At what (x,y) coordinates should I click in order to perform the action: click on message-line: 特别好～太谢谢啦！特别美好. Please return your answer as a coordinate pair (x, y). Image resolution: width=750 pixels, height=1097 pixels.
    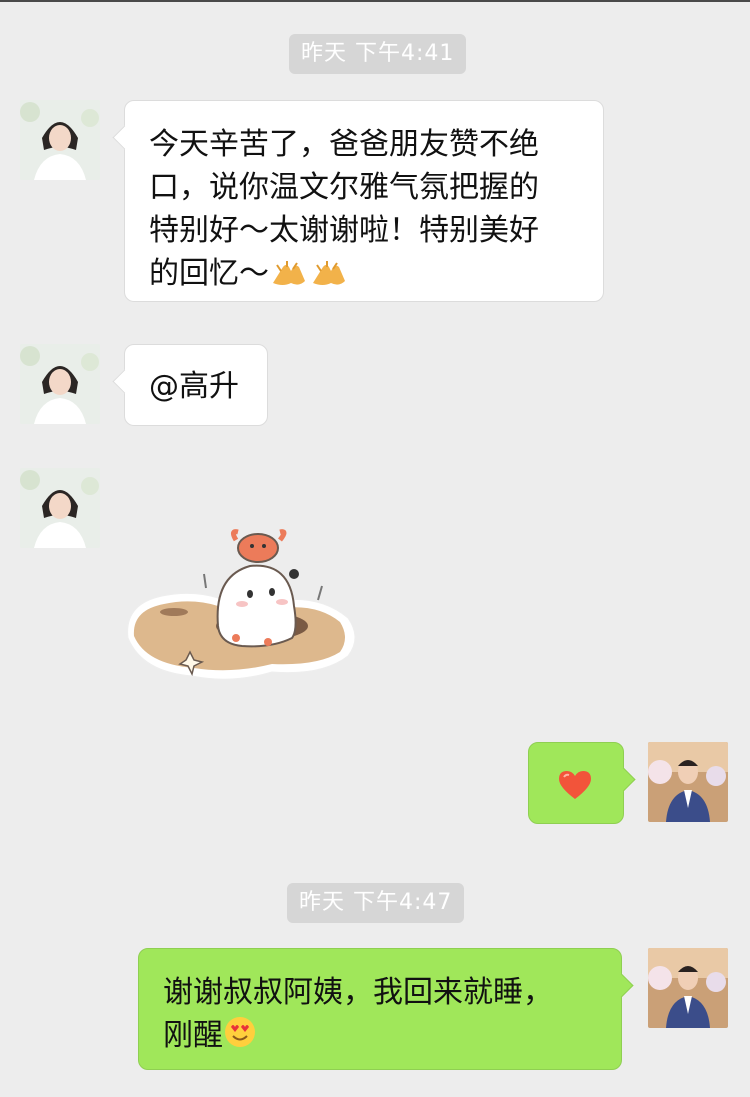
    Looking at the image, I should click on (344, 230).